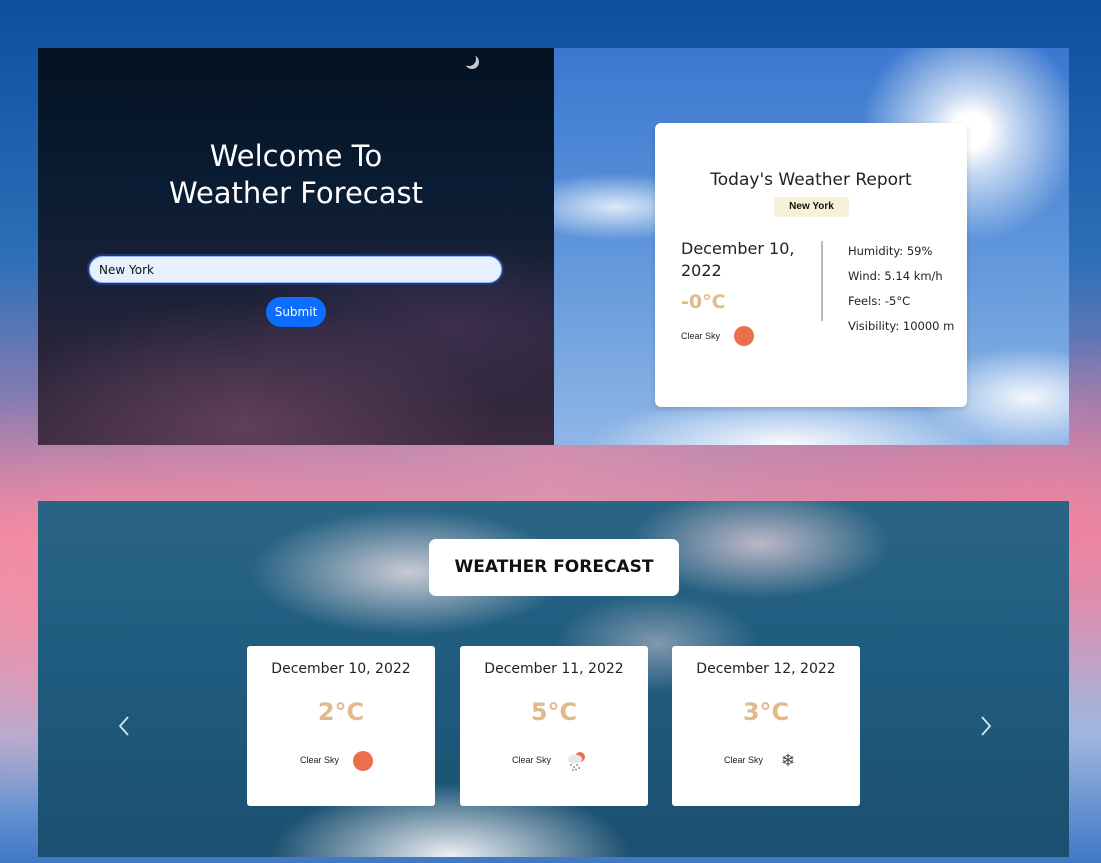 The height and width of the screenshot is (863, 1101). What do you see at coordinates (901, 326) in the screenshot?
I see `visibility-stat: Visibility: 10000 m` at bounding box center [901, 326].